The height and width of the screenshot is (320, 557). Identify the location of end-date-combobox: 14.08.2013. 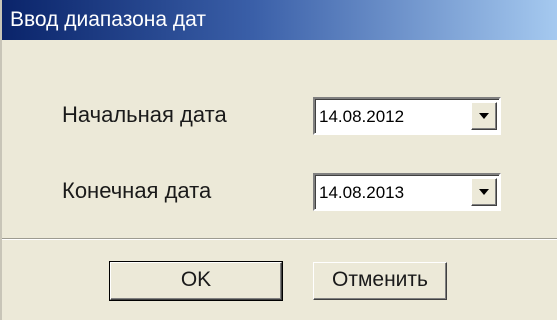
(407, 192).